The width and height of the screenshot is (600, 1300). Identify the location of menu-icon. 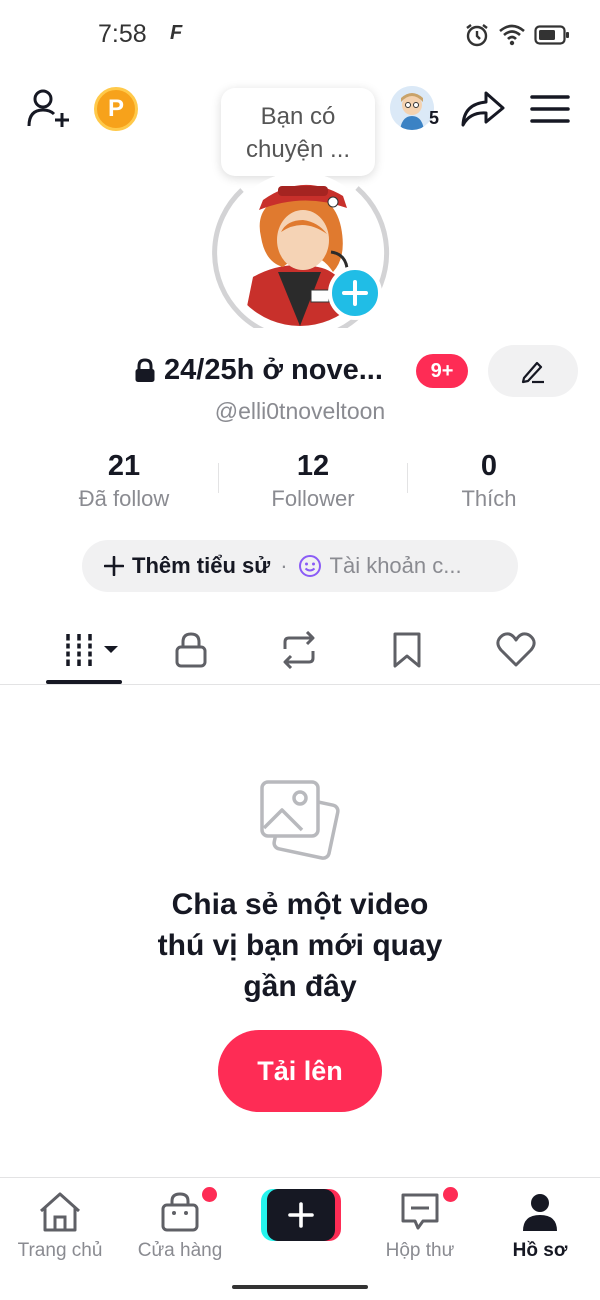
(550, 109).